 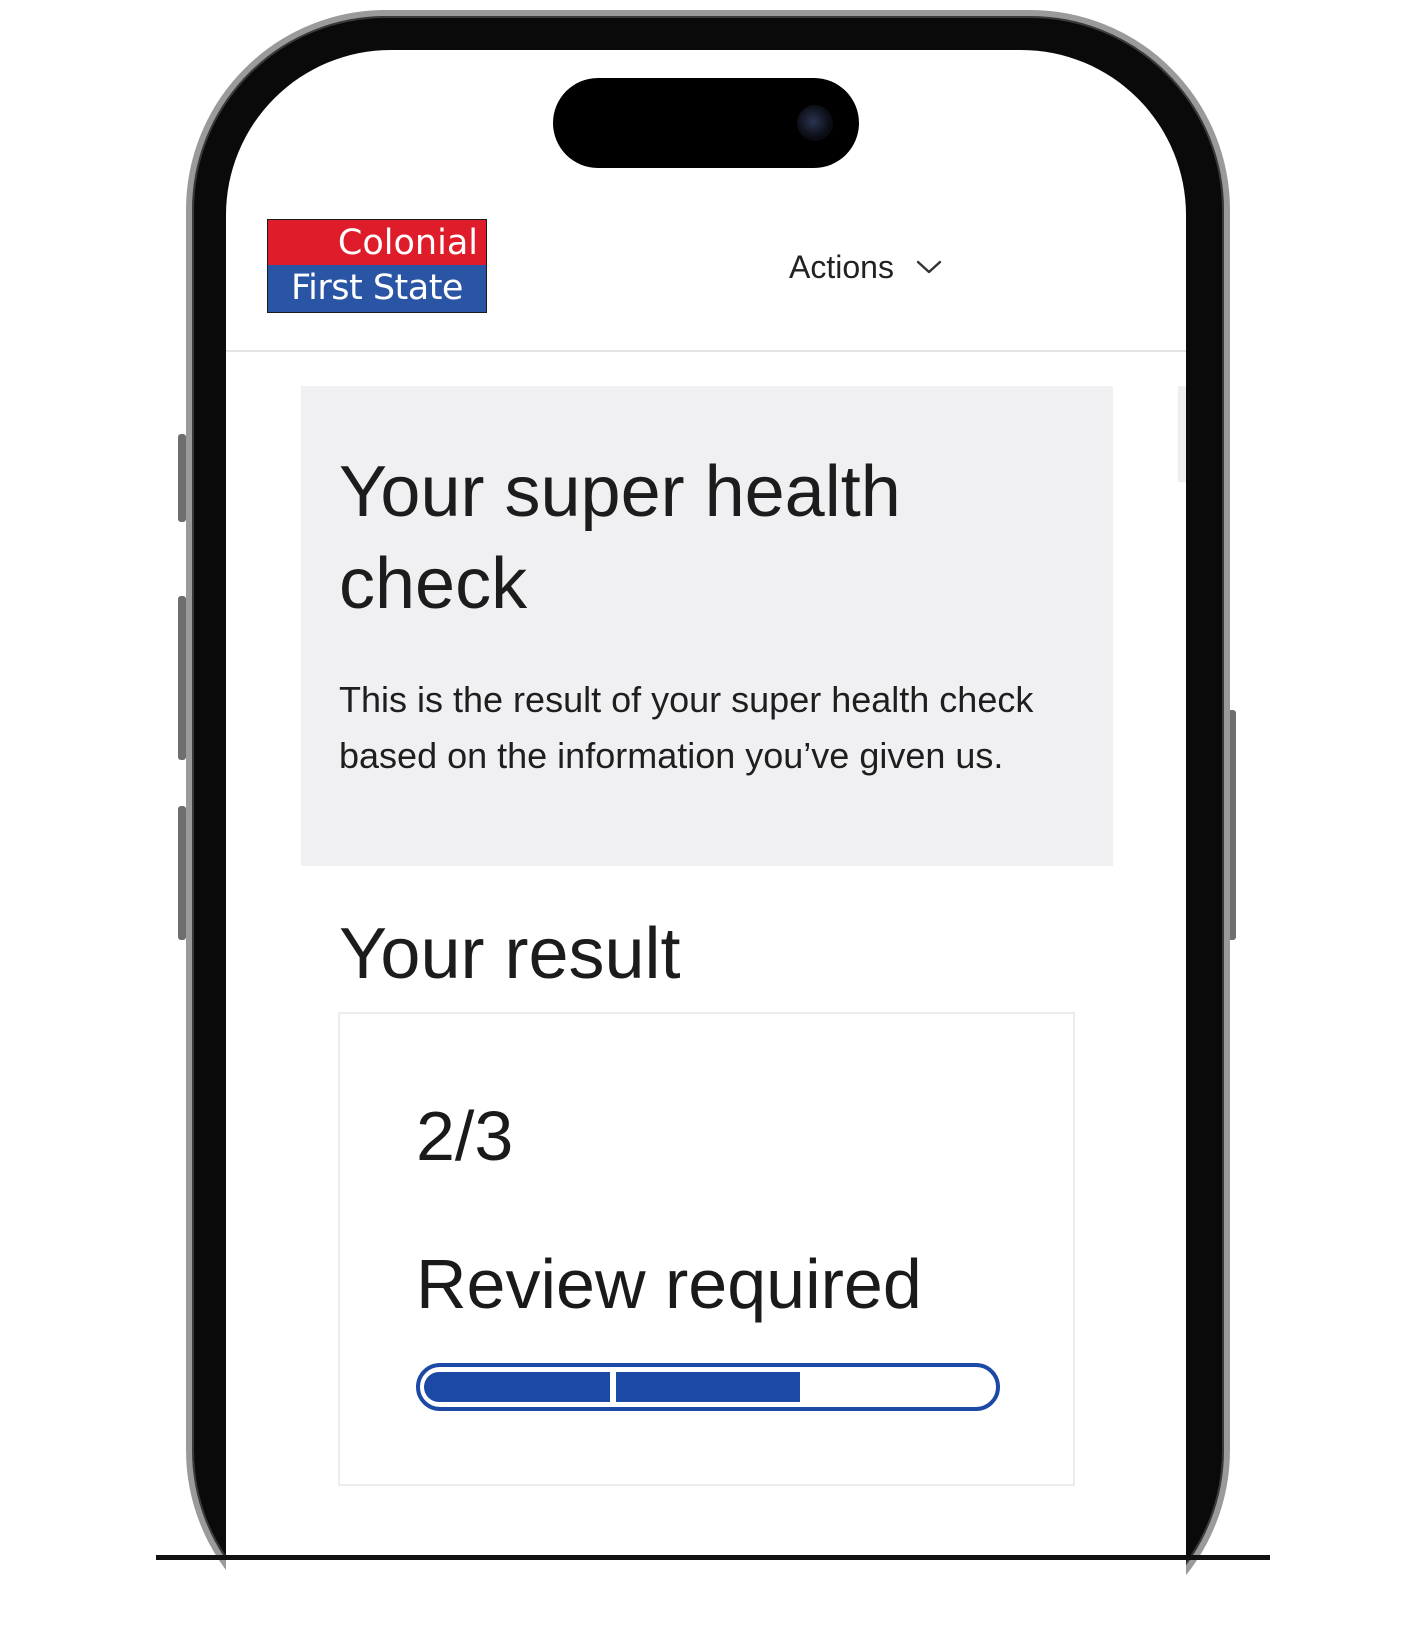 What do you see at coordinates (841, 266) in the screenshot?
I see `actions-label: Actions` at bounding box center [841, 266].